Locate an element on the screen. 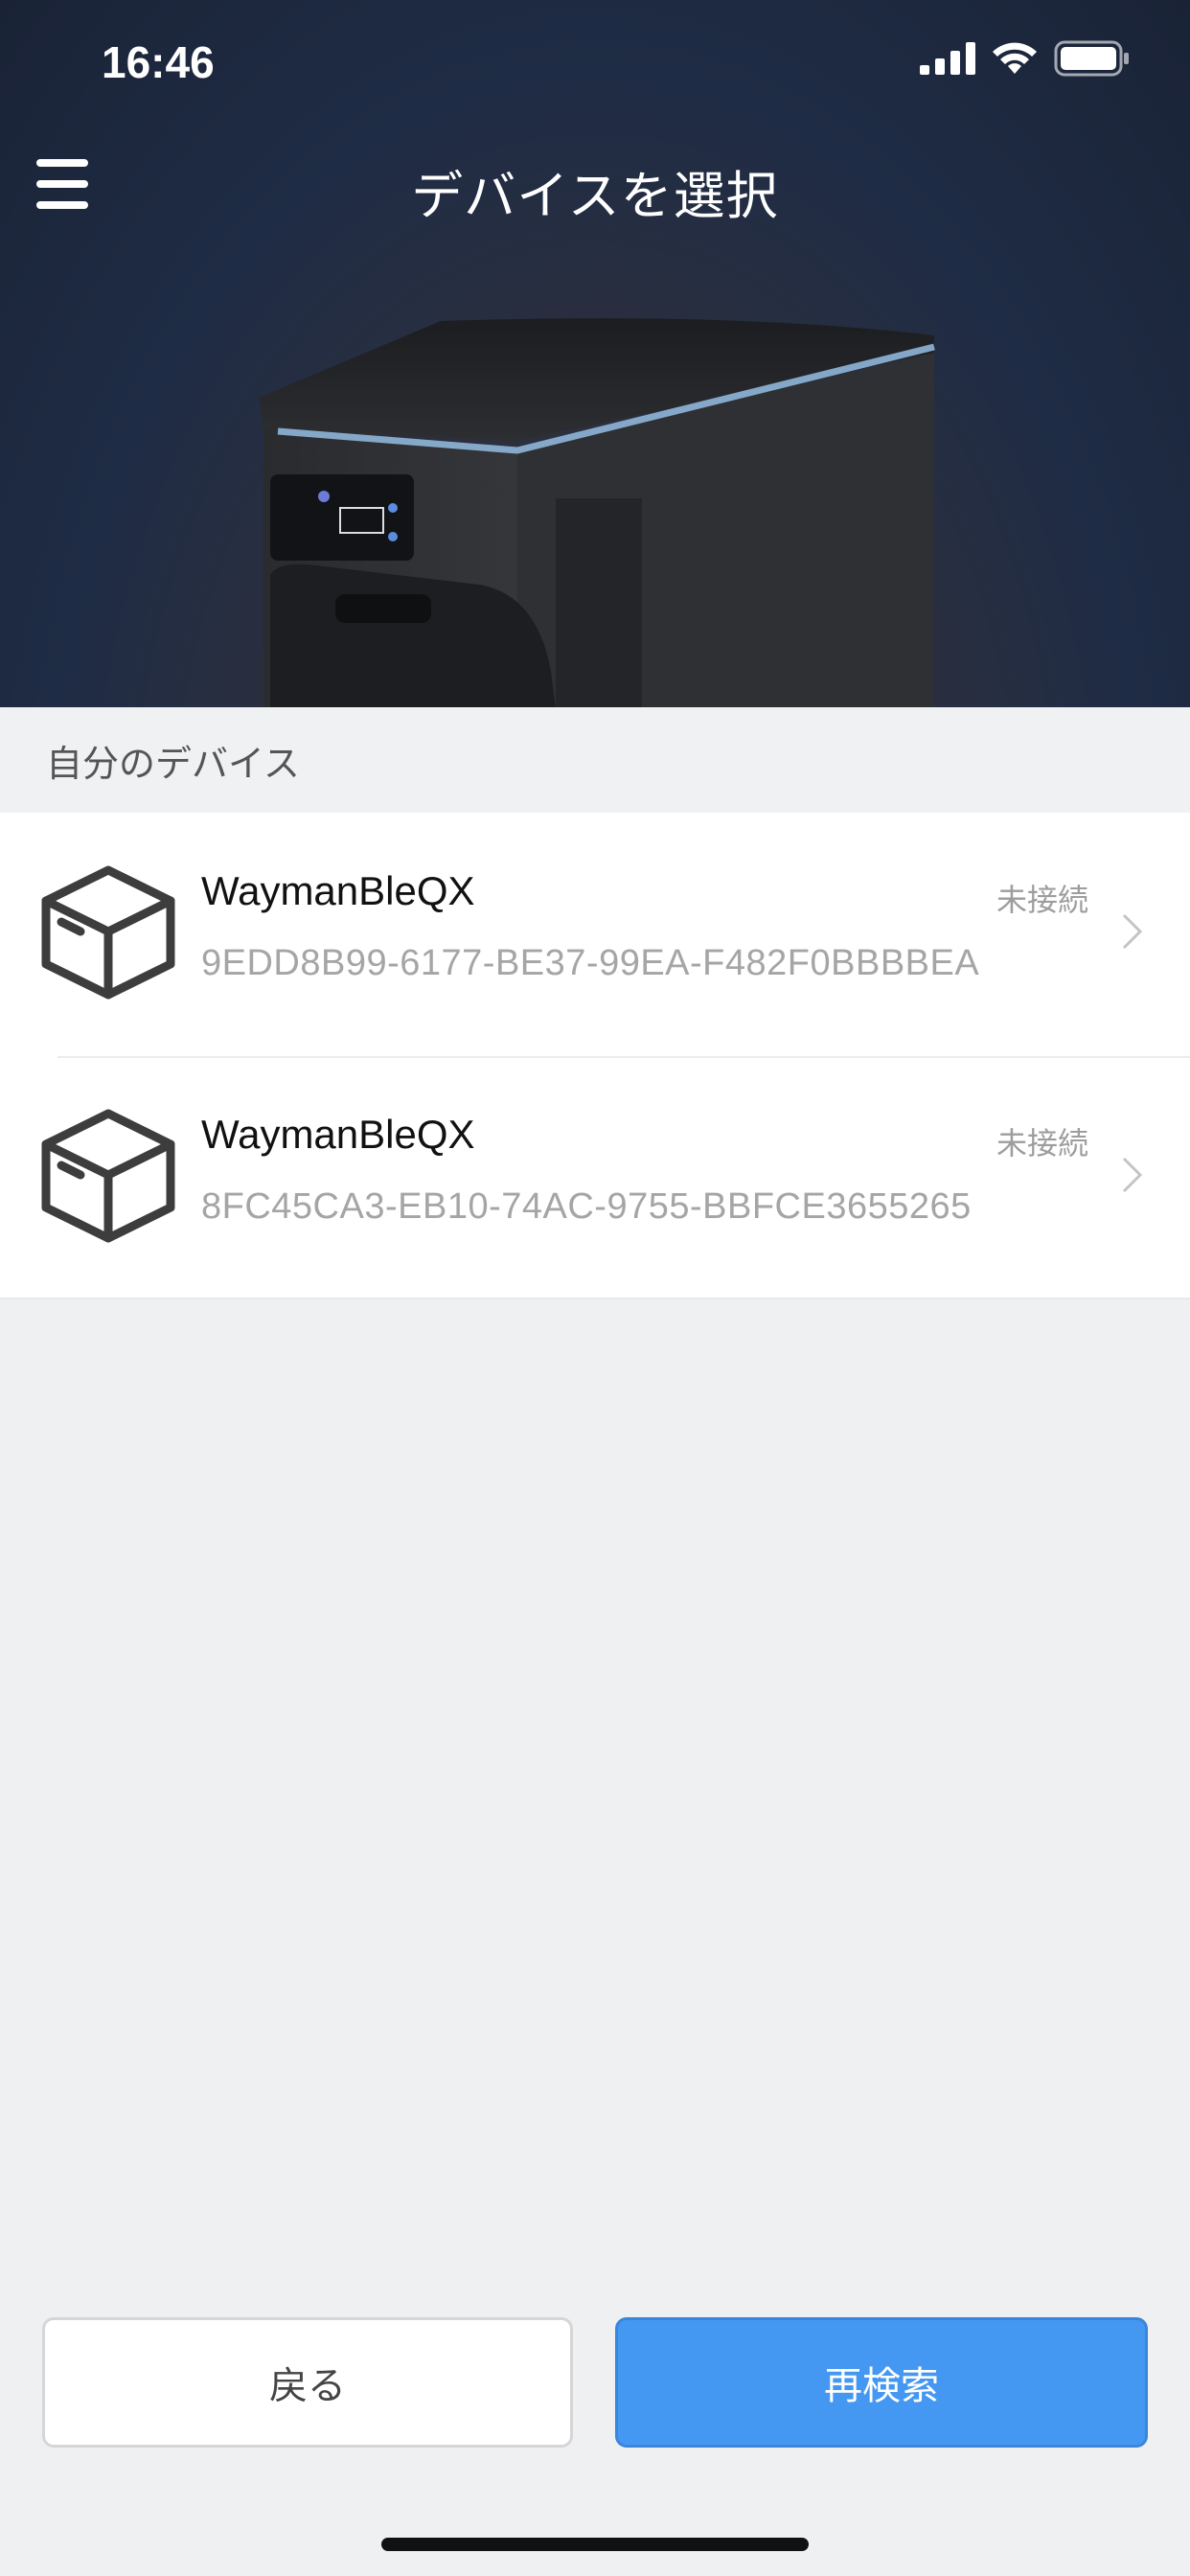 The image size is (1190, 2576). device-id: 8FC45CA3-EB10-74AC-9755-BBFCE3655265 is located at coordinates (587, 1206).